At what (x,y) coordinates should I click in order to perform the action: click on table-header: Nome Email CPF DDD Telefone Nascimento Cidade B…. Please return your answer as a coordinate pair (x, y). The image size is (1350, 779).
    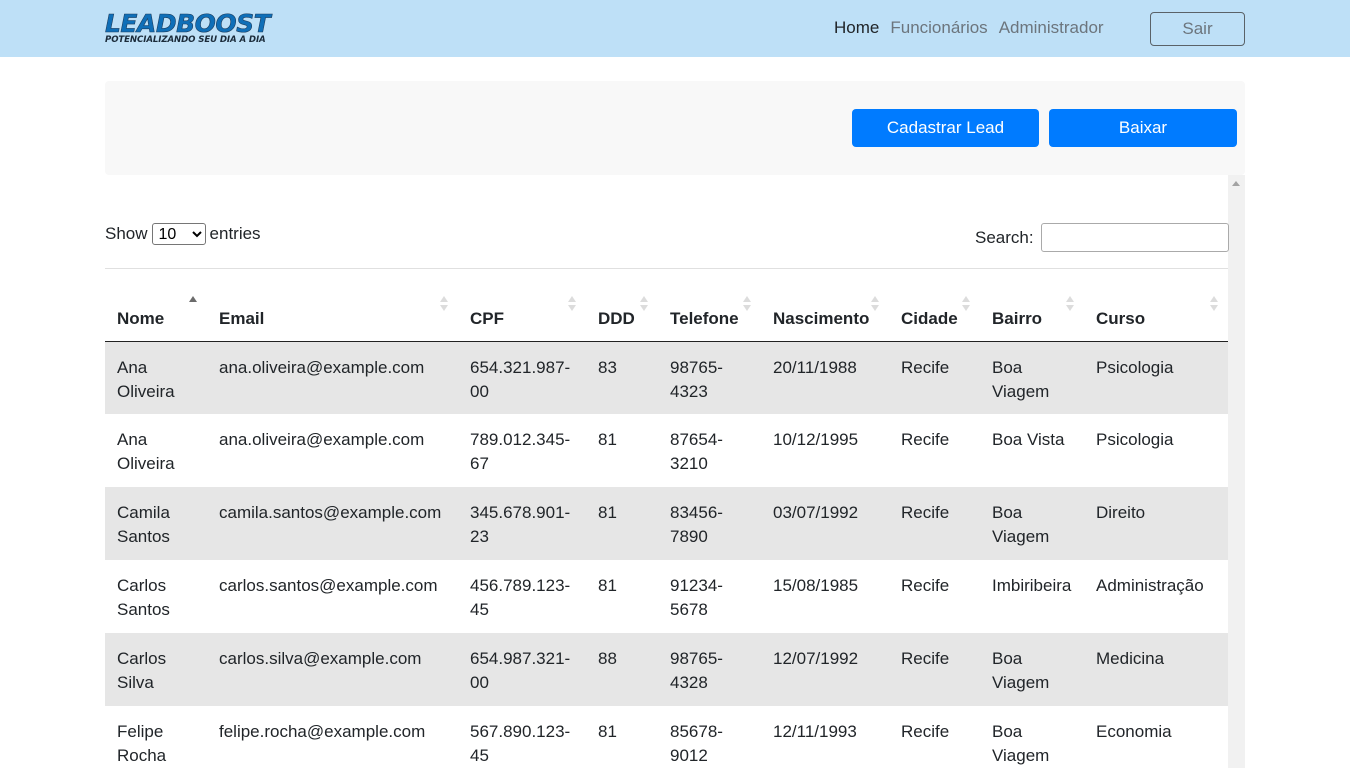
    Looking at the image, I should click on (666, 316).